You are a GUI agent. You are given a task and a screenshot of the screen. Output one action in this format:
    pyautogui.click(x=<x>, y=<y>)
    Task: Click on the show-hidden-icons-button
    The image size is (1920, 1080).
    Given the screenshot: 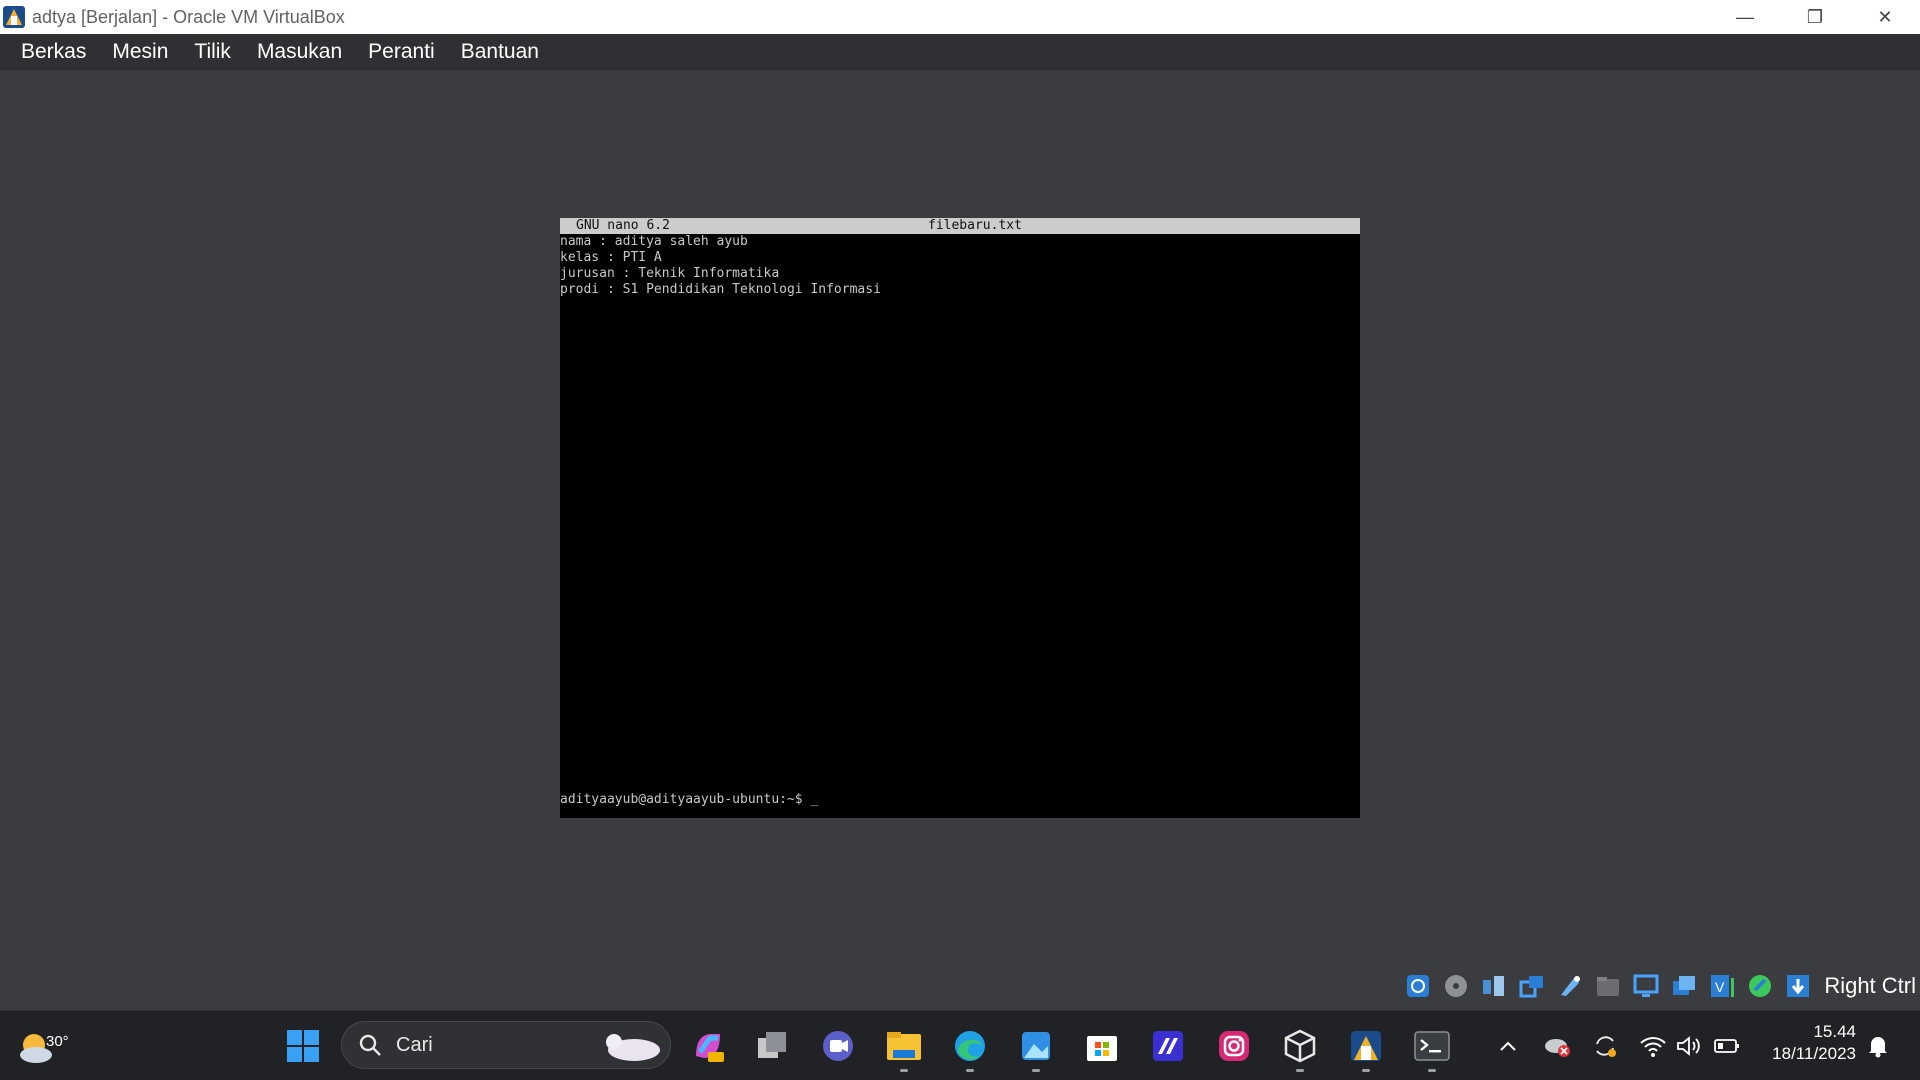 What is the action you would take?
    pyautogui.click(x=1508, y=1046)
    